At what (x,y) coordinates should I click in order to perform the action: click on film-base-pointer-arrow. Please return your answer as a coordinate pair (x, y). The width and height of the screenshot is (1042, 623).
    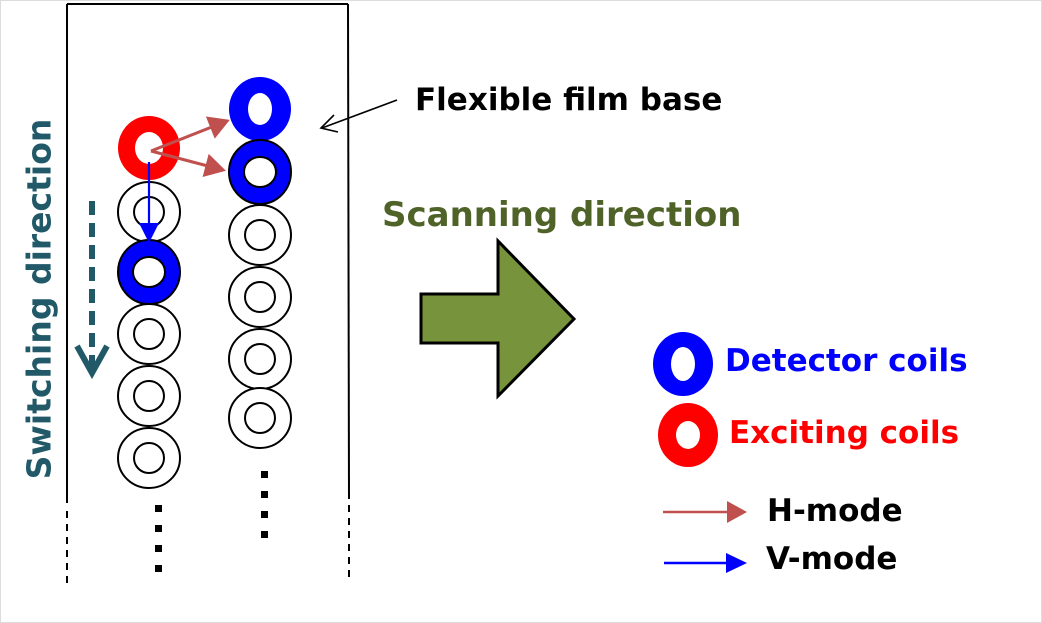
    Looking at the image, I should click on (358, 116).